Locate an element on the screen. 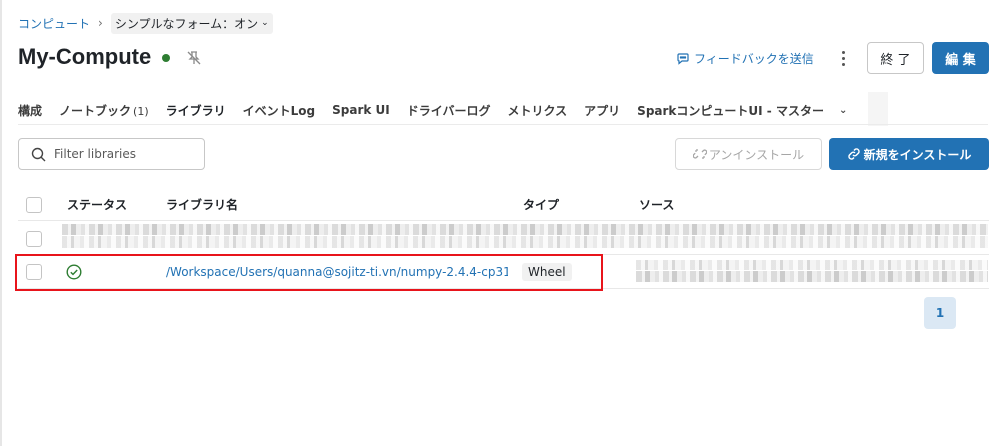 Image resolution: width=1005 pixels, height=446 pixels. tab-metrics: メトリクス is located at coordinates (538, 110).